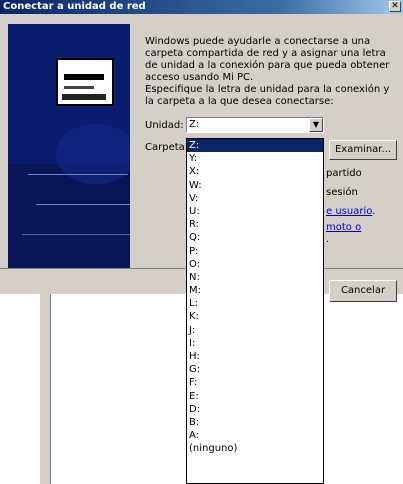 This screenshot has width=403, height=484. I want to click on dropdown-option: K:, so click(255, 316).